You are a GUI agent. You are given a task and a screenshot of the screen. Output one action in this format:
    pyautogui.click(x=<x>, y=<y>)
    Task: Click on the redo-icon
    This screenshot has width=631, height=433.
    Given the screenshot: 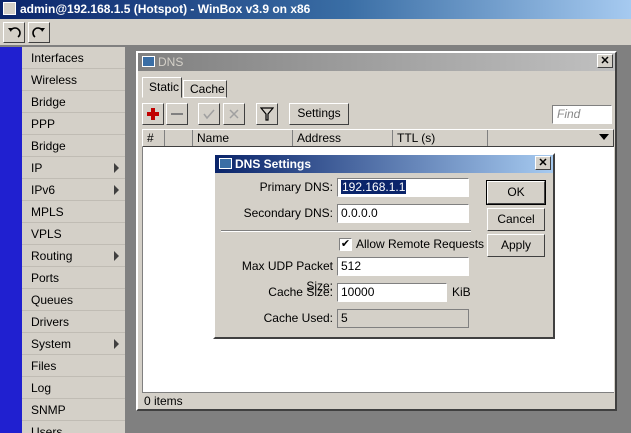 What is the action you would take?
    pyautogui.click(x=38, y=32)
    